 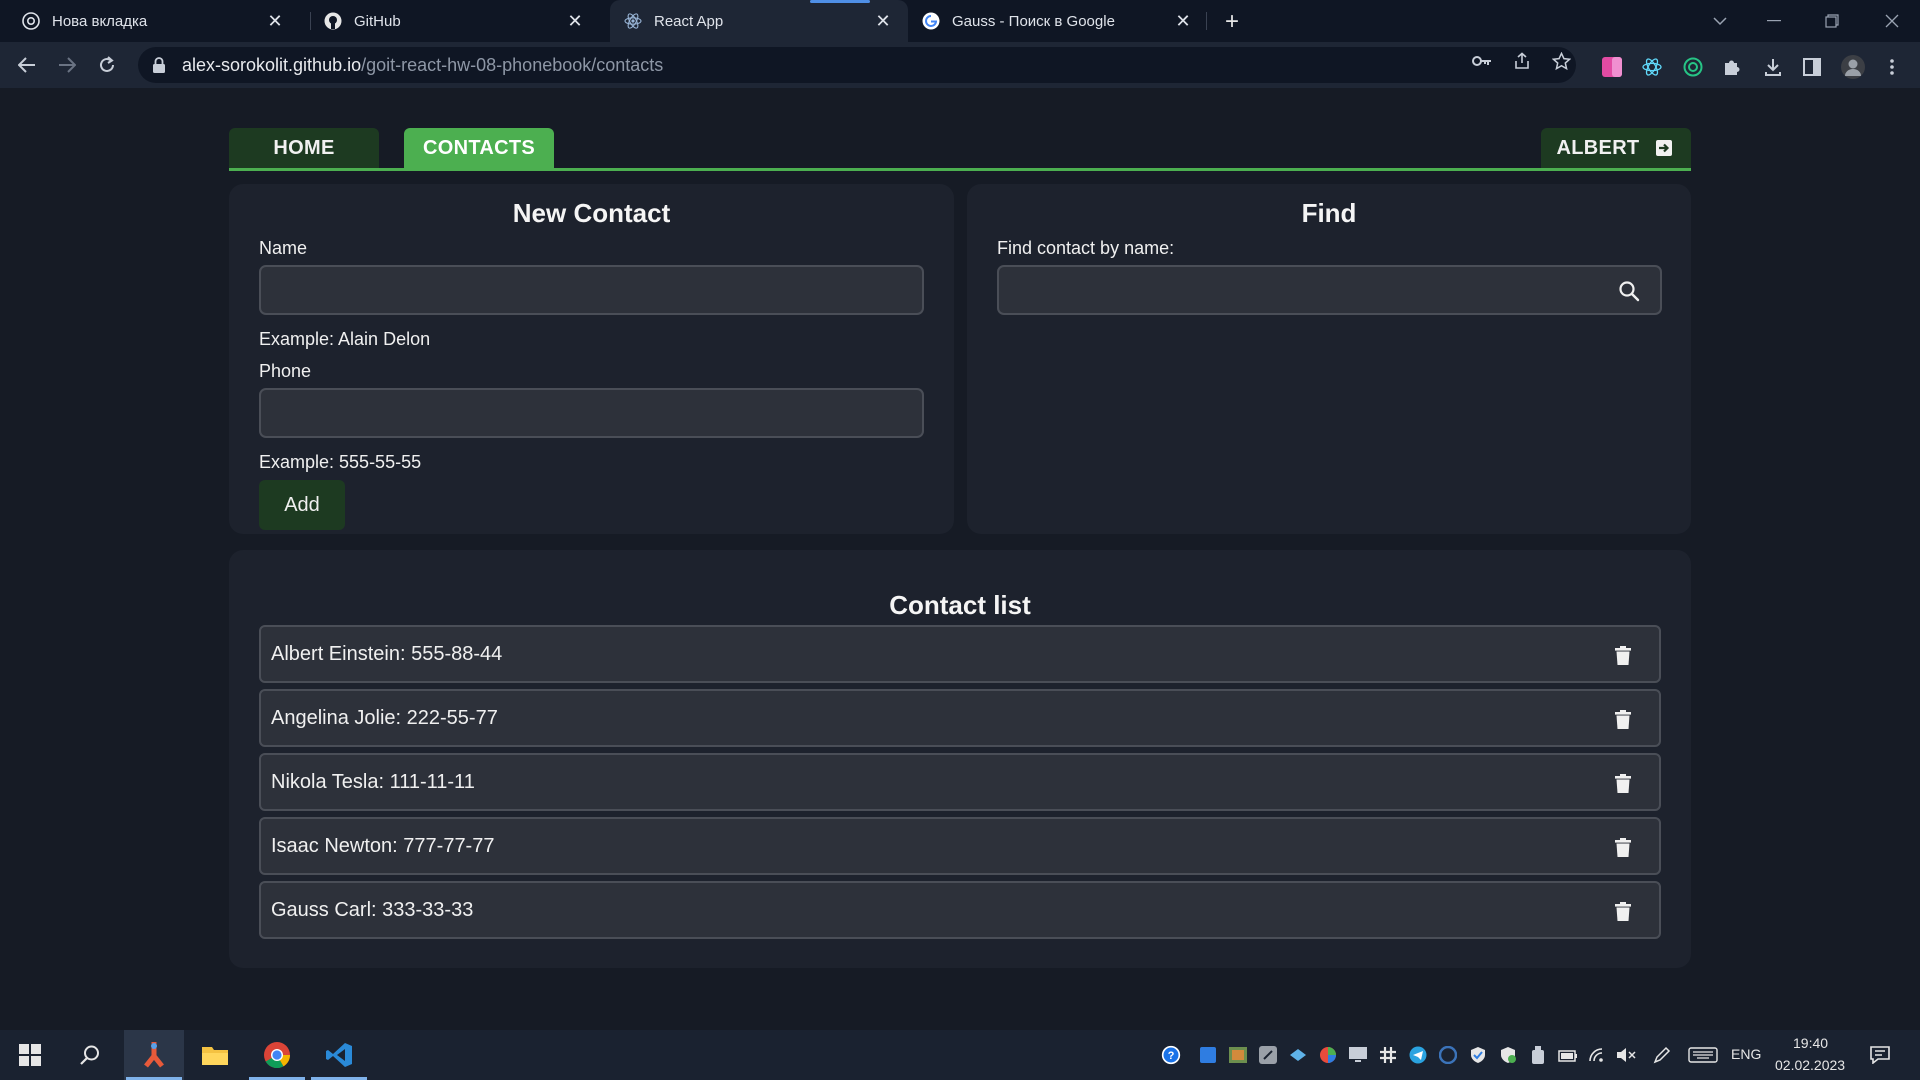 I want to click on arrow-left-icon, so click(x=26, y=65).